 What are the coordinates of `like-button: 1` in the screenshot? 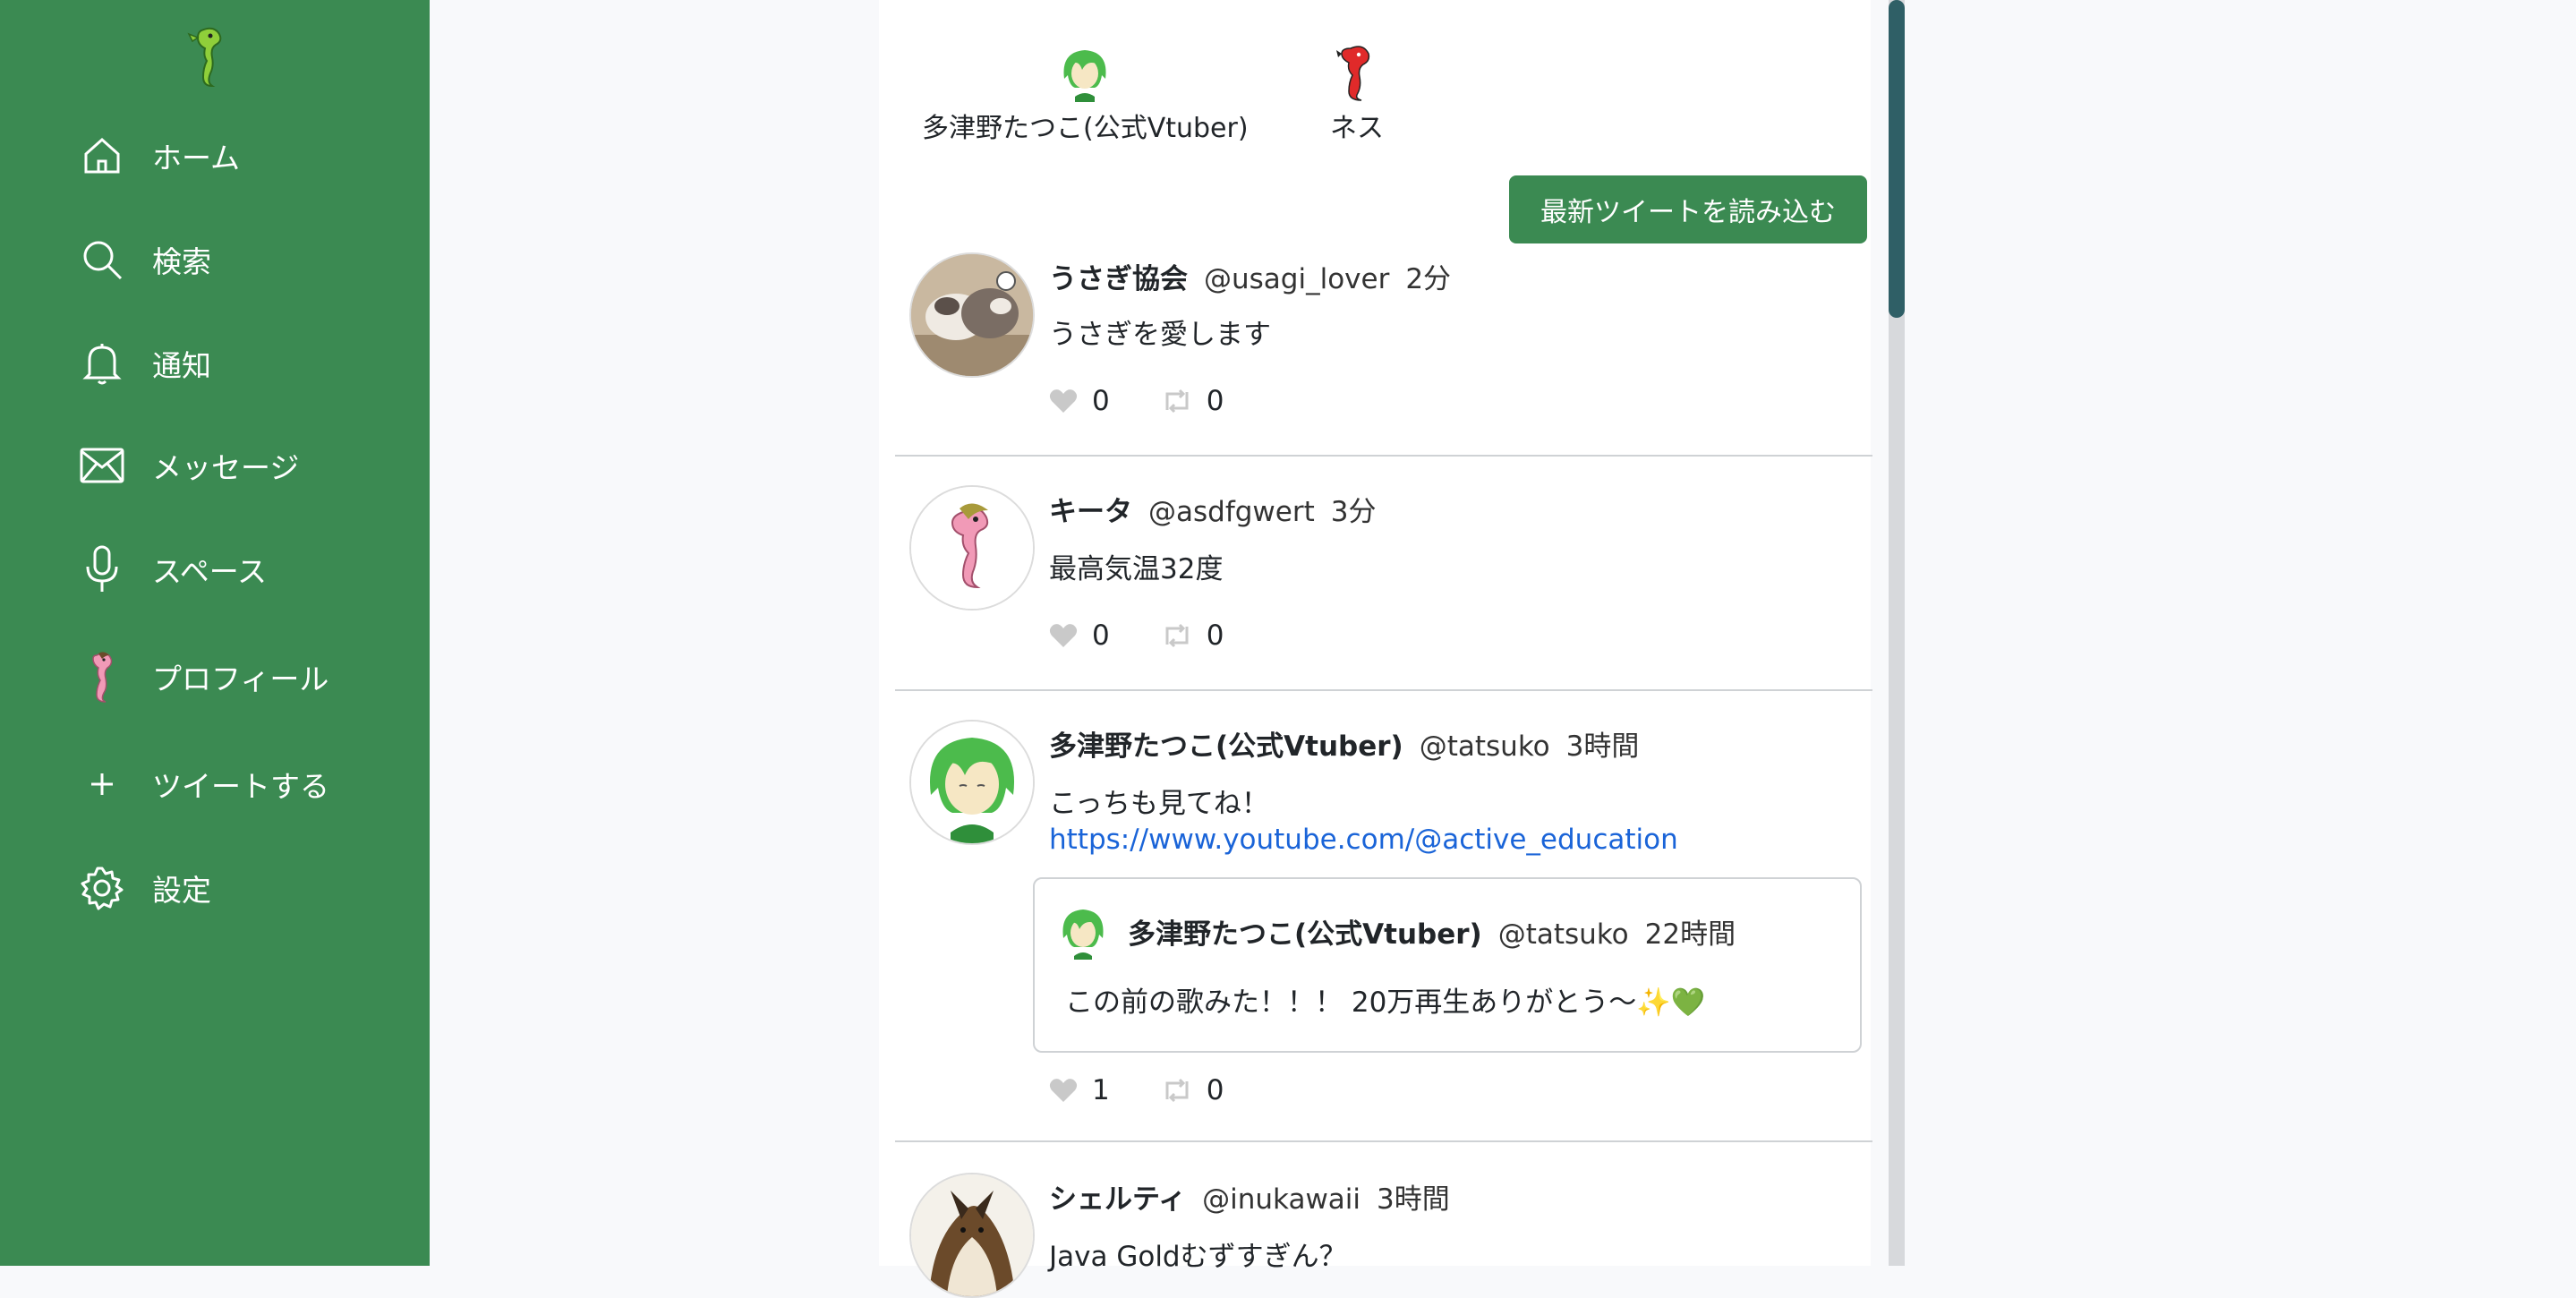 It's located at (1079, 1090).